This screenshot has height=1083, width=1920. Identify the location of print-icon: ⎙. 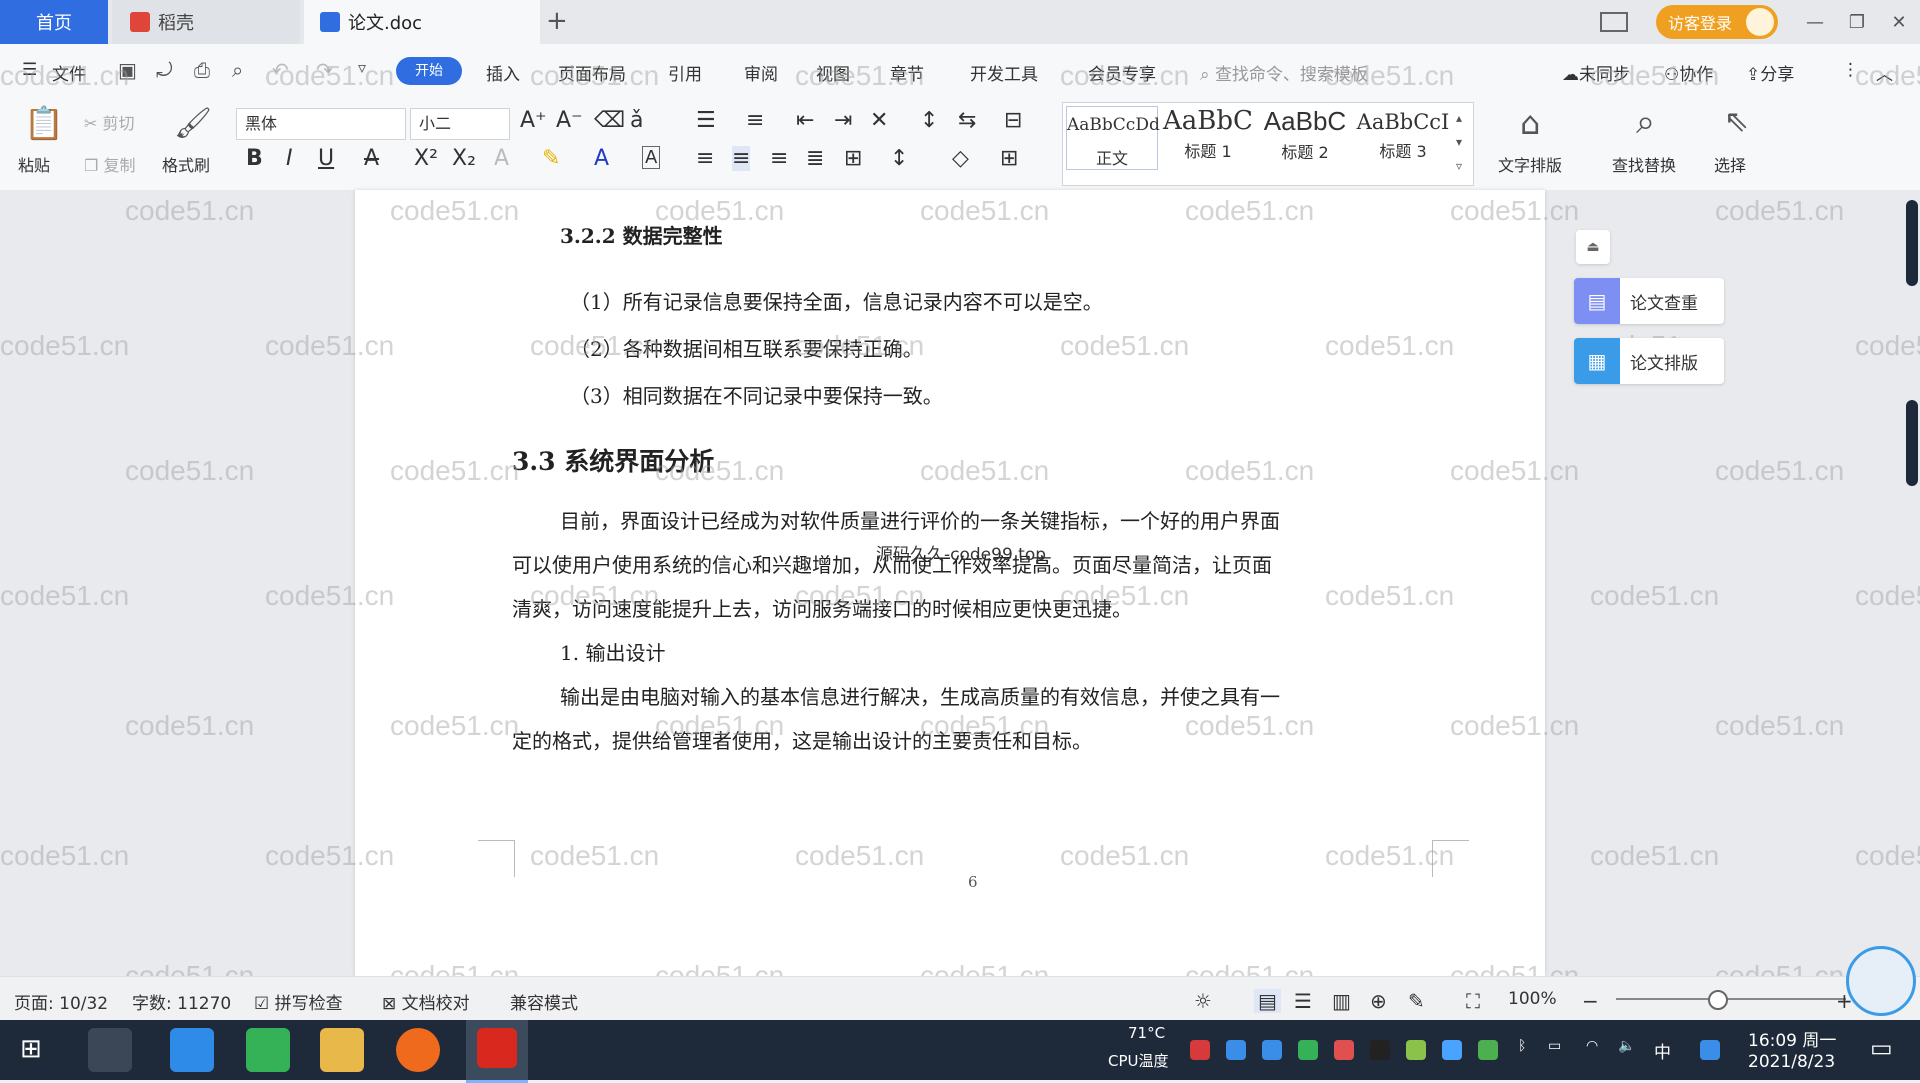
(202, 70).